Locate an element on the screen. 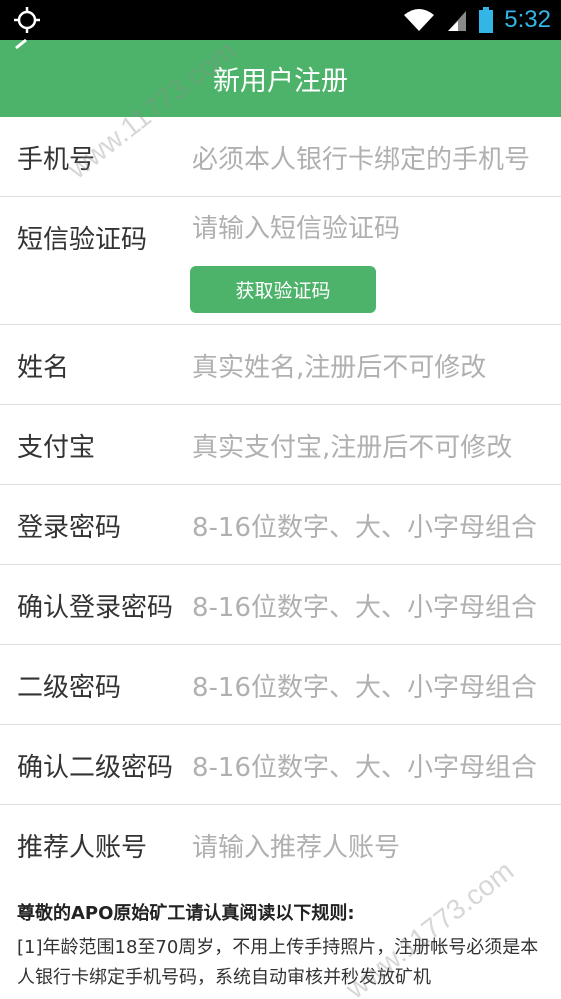  referrer-row: 推荐人账号 请输入推荐人账号 is located at coordinates (280, 845).